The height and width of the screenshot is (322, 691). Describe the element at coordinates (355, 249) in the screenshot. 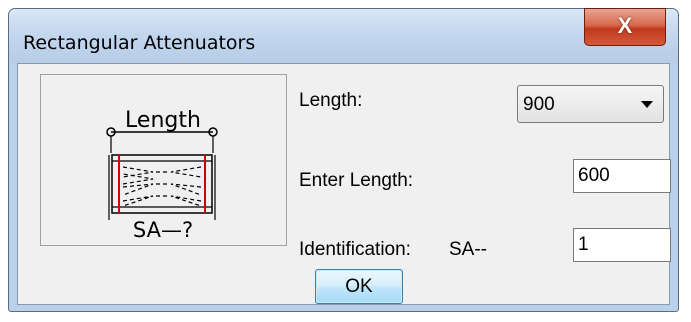

I see `identification-label: Identification:` at that location.